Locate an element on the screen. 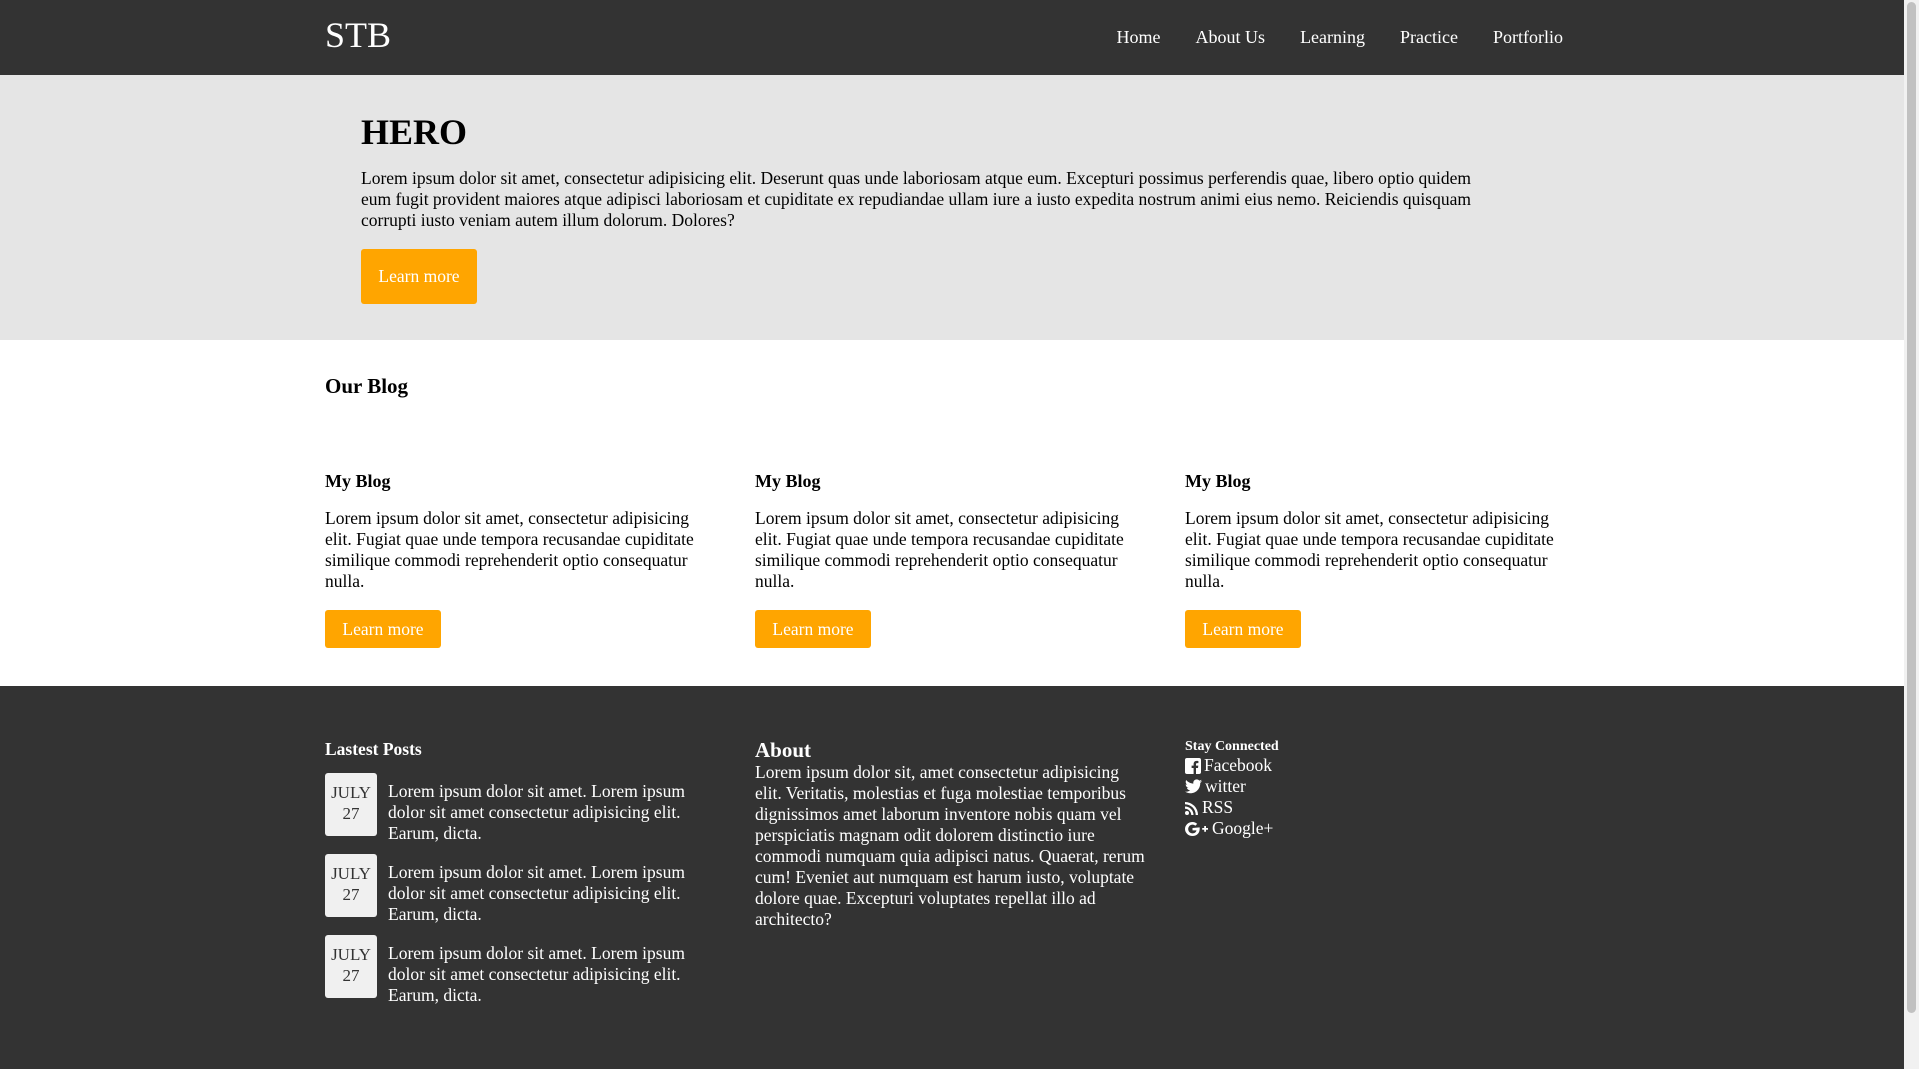 The image size is (1919, 1069). scrollbar-thumb is located at coordinates (1911, 507).